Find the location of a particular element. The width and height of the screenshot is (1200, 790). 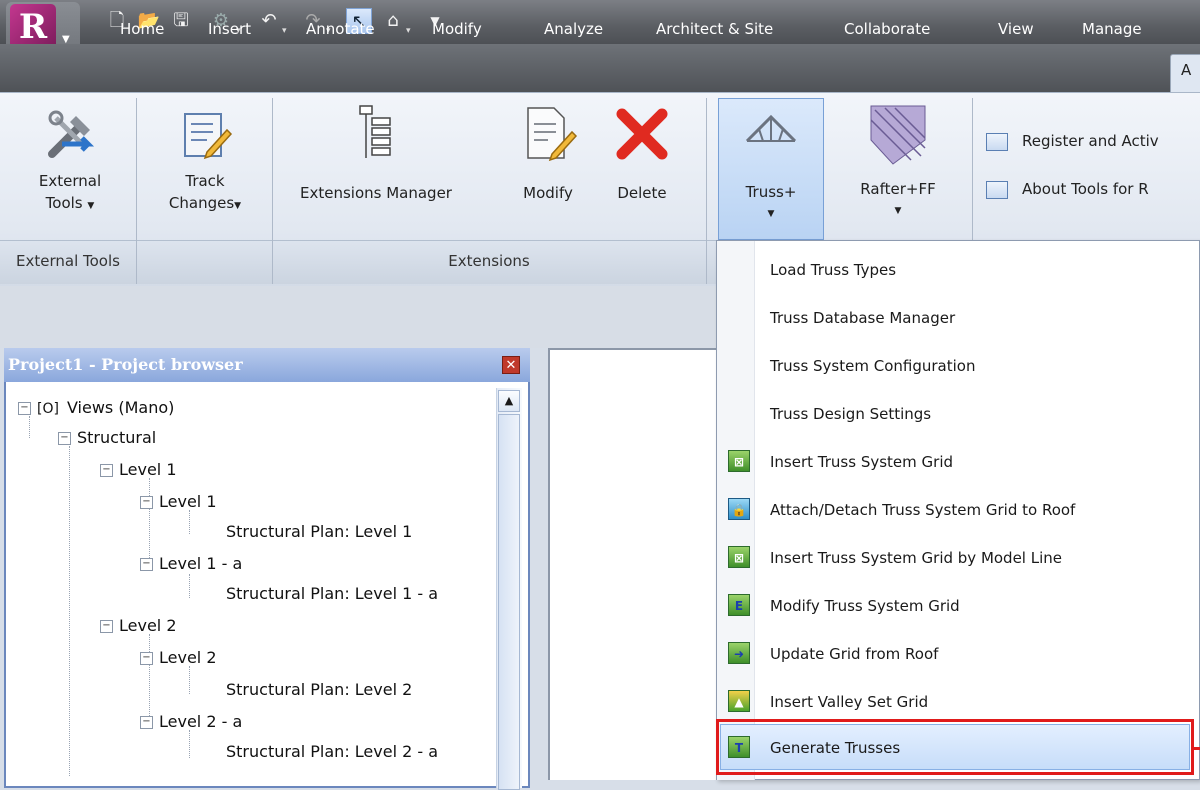

valley-set-icon: ▲ is located at coordinates (739, 701).